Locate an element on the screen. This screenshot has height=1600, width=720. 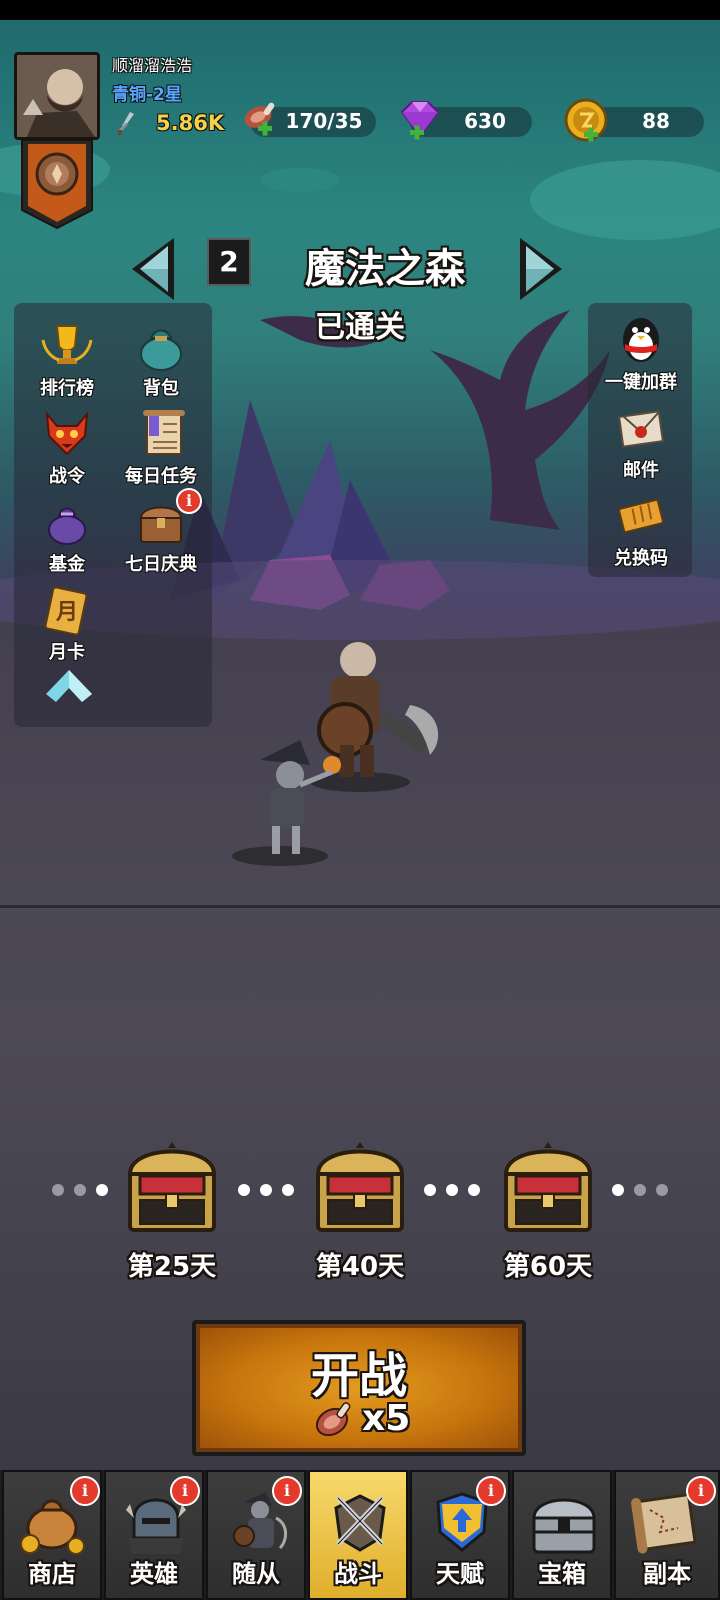
menu-label: 兑换码 is located at coordinates (641, 558).